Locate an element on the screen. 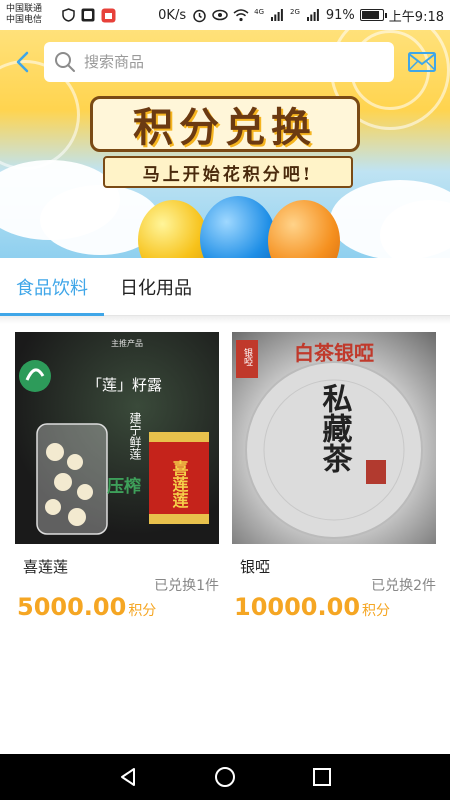 The image size is (450, 800). nav-home-button is located at coordinates (225, 777).